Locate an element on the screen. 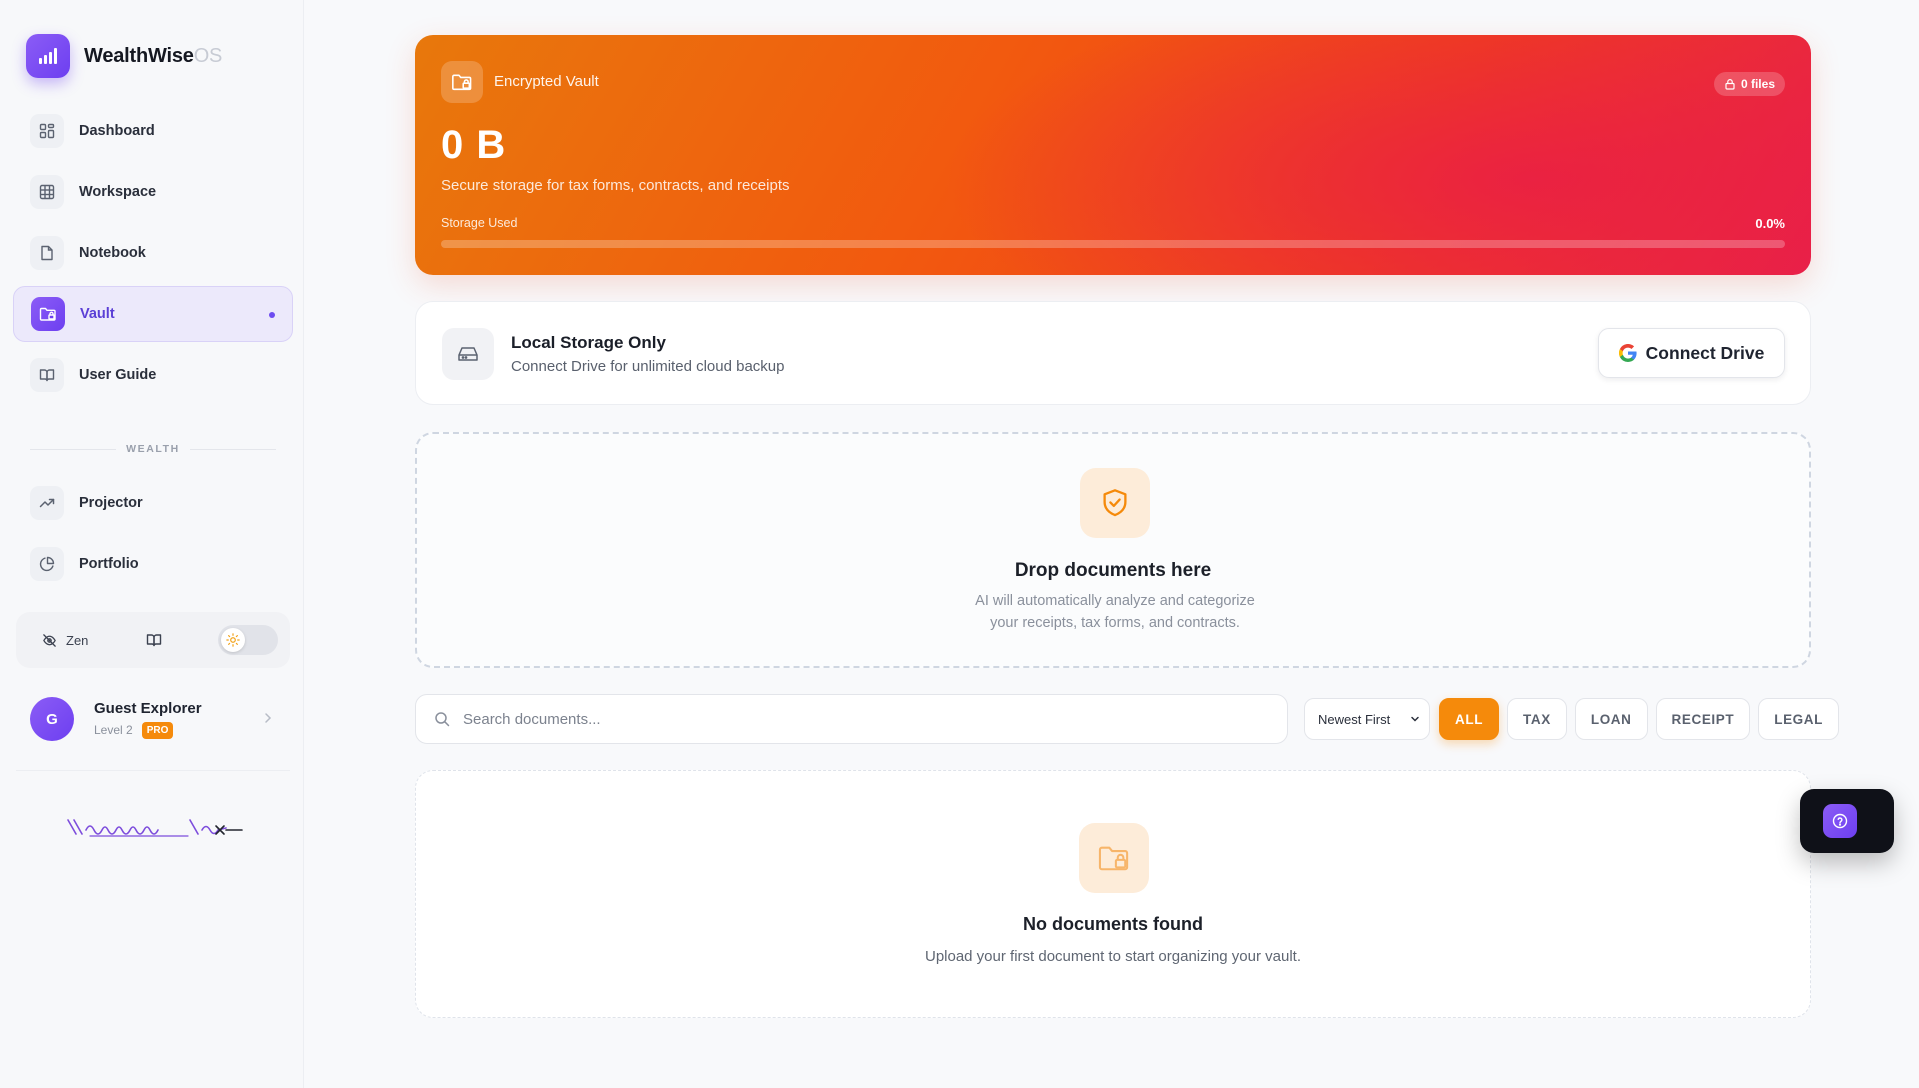 The image size is (1919, 1088). zen-label: Zen is located at coordinates (77, 640).